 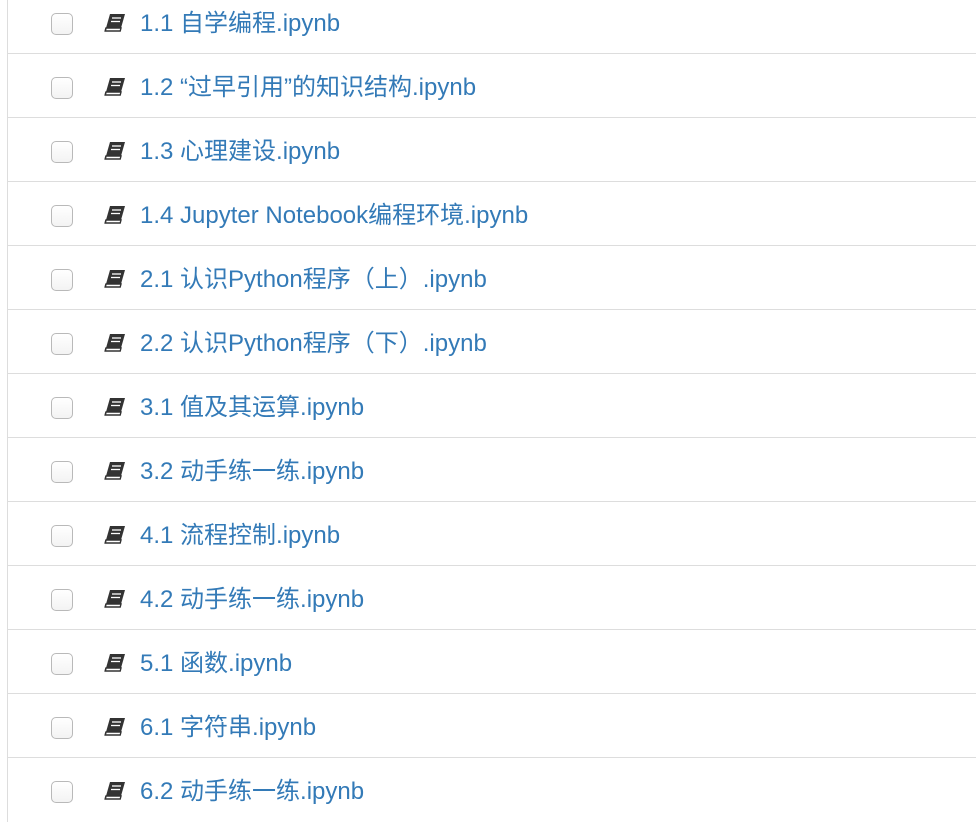 What do you see at coordinates (492, 27) in the screenshot?
I see `file-row: 1.1 自学编程.ipynb` at bounding box center [492, 27].